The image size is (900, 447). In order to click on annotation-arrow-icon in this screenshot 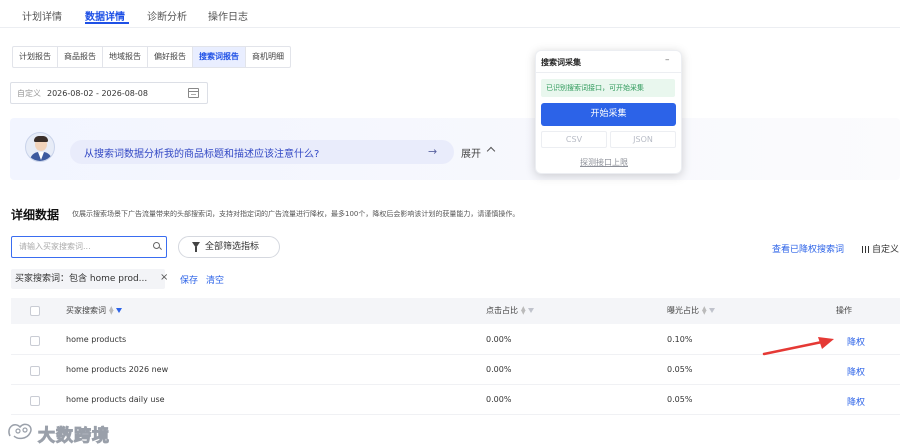, I will do `click(798, 346)`.